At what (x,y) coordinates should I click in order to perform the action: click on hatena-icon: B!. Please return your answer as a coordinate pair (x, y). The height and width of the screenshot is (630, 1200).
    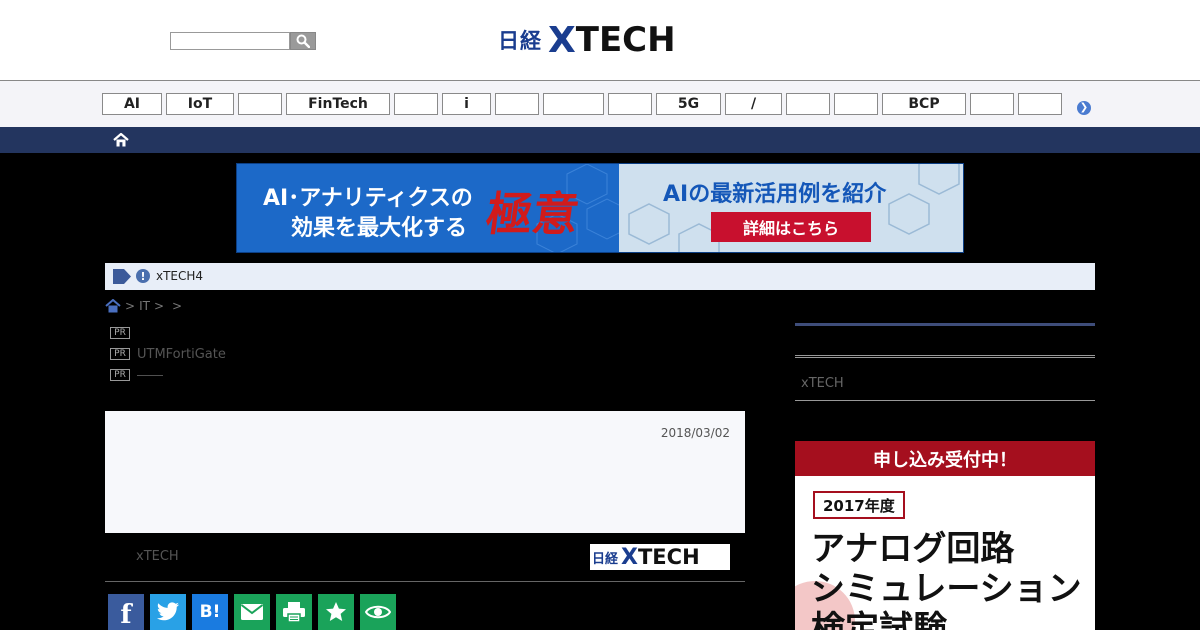
    Looking at the image, I should click on (210, 612).